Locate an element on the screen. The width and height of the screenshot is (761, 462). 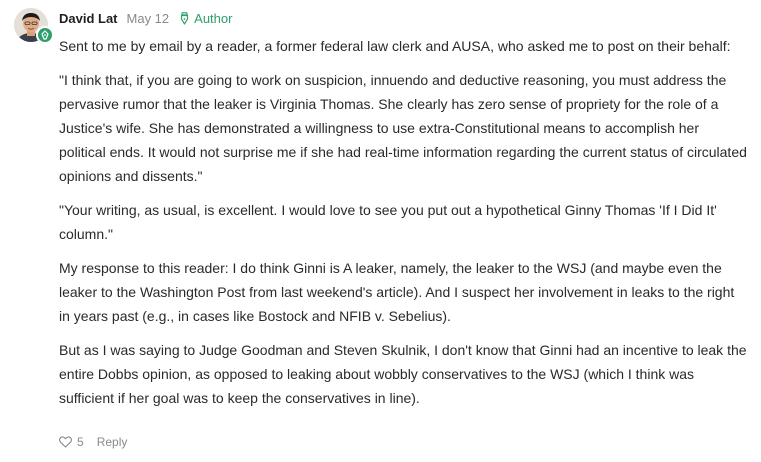
heart-icon is located at coordinates (65, 442).